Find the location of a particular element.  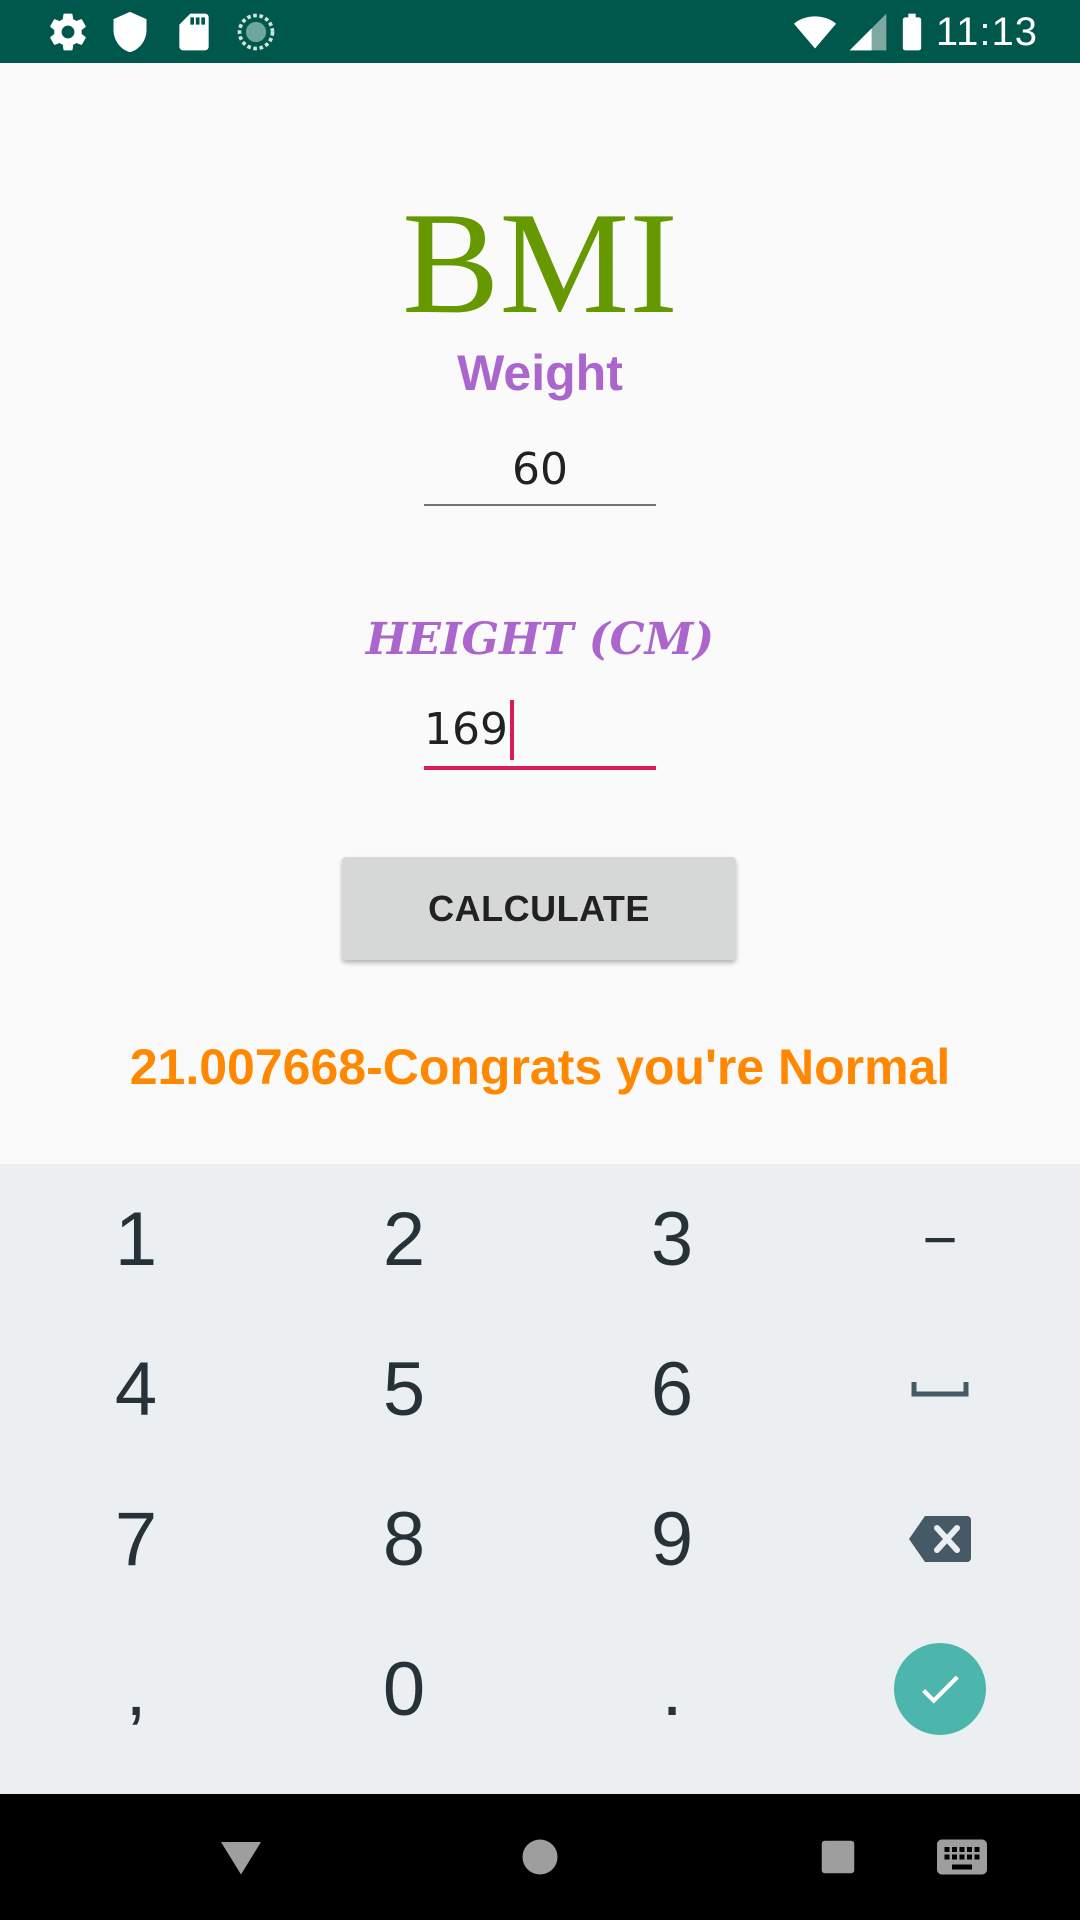

recents-icon is located at coordinates (838, 1857).